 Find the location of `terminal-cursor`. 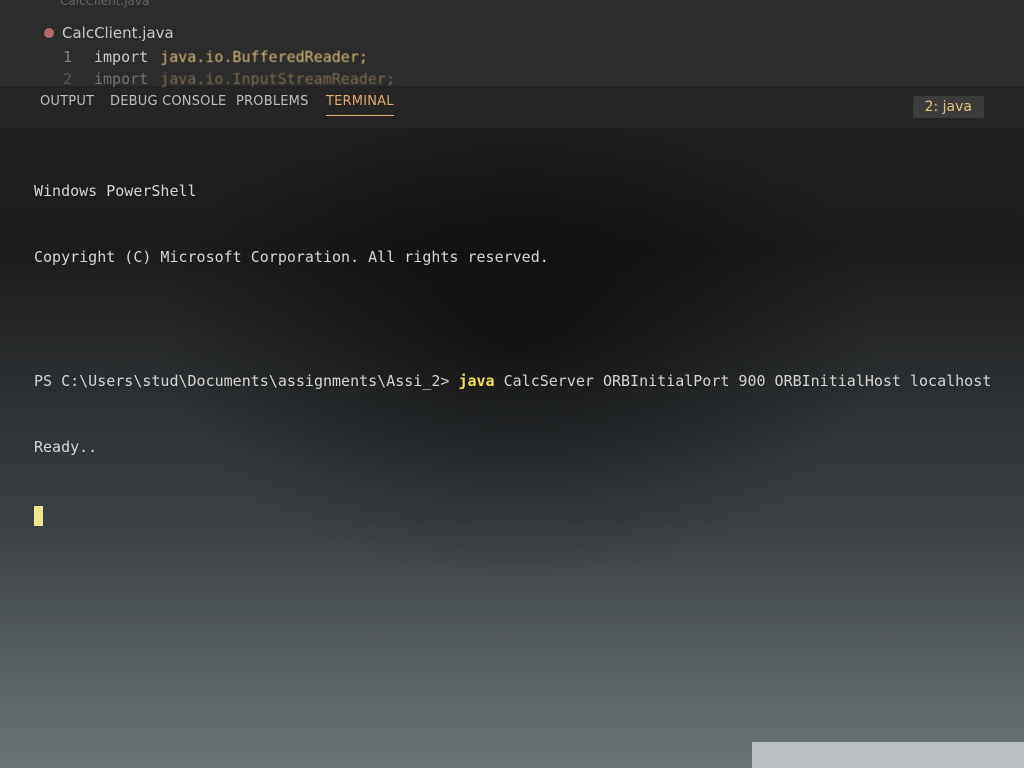

terminal-cursor is located at coordinates (38, 516).